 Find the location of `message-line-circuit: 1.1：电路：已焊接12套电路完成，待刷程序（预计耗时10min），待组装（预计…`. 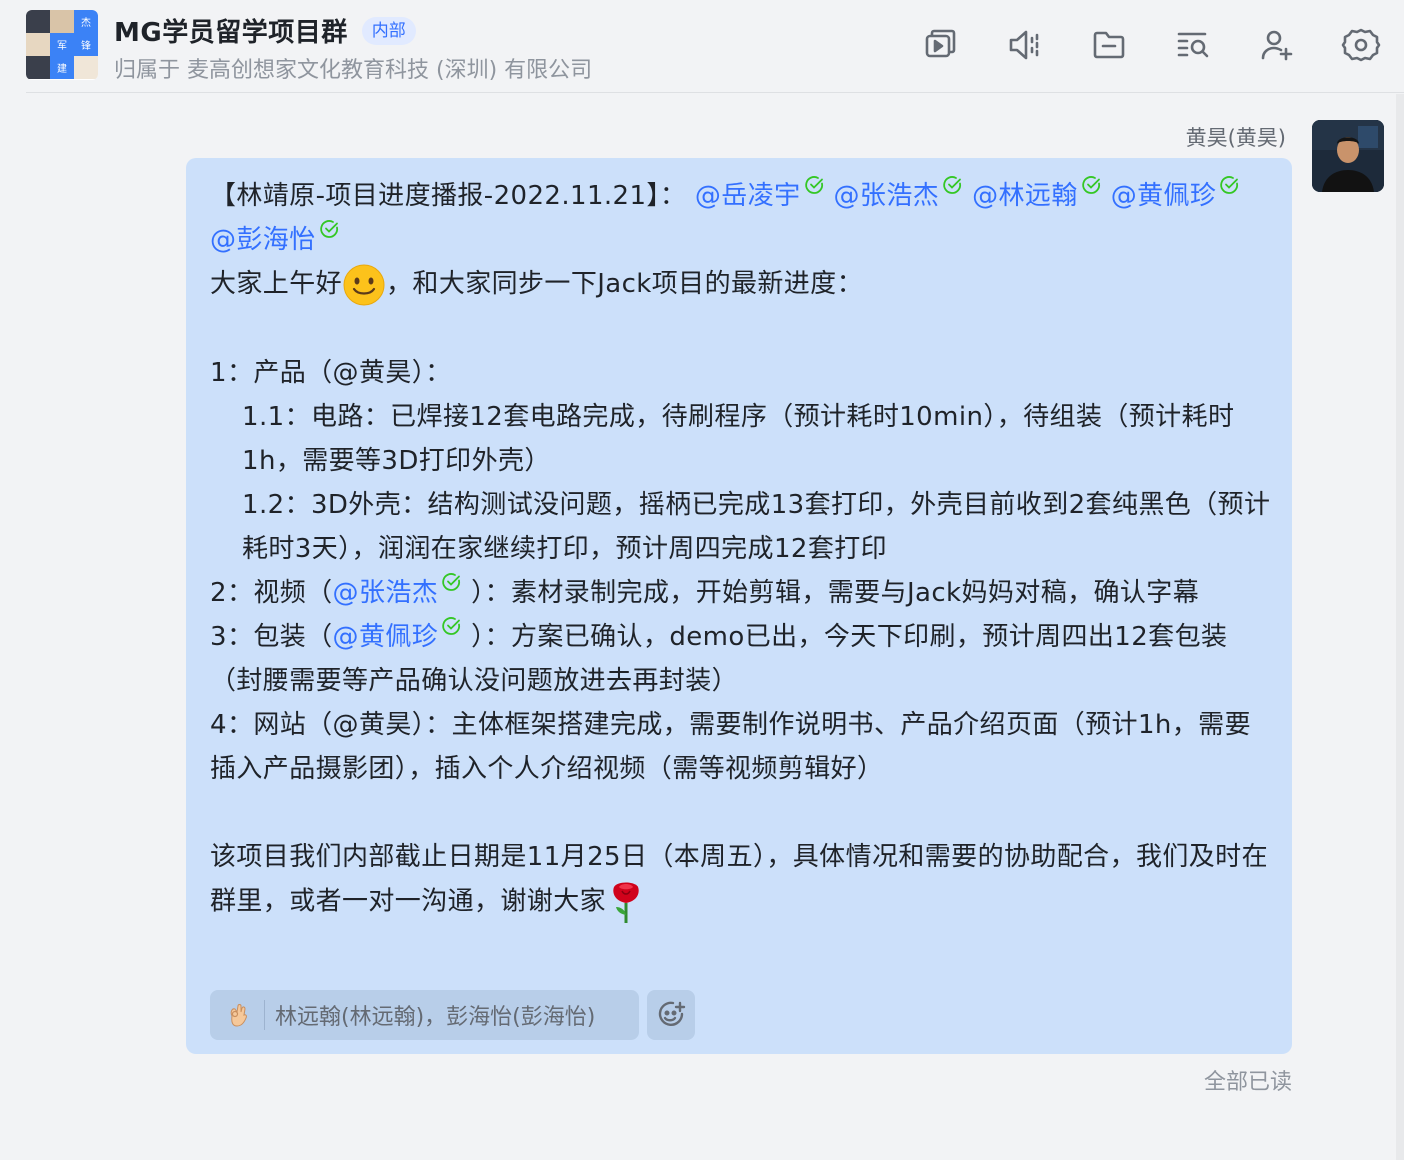

message-line-circuit: 1.1：电路：已焊接12套电路完成，待刷程序（预计耗时10min），待组装（预计… is located at coordinates (738, 438).